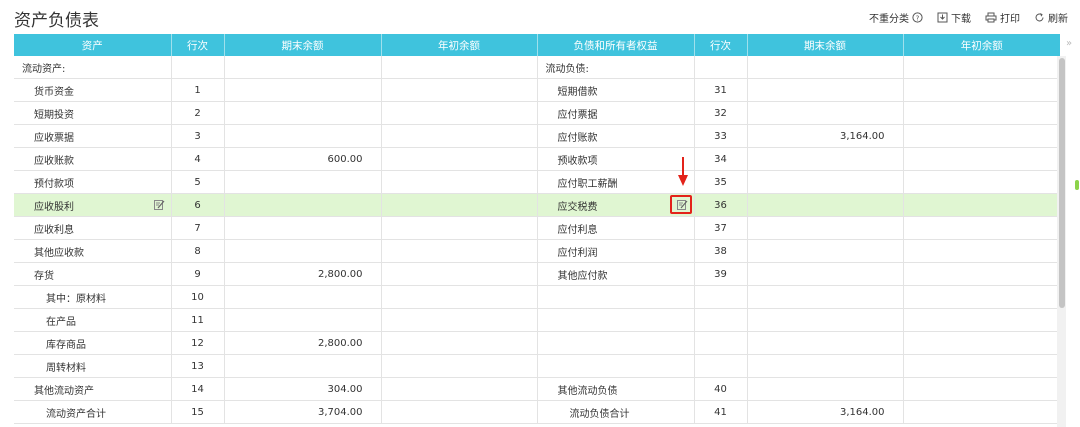  What do you see at coordinates (93, 182) in the screenshot?
I see `asset-label-cell: 预付款项` at bounding box center [93, 182].